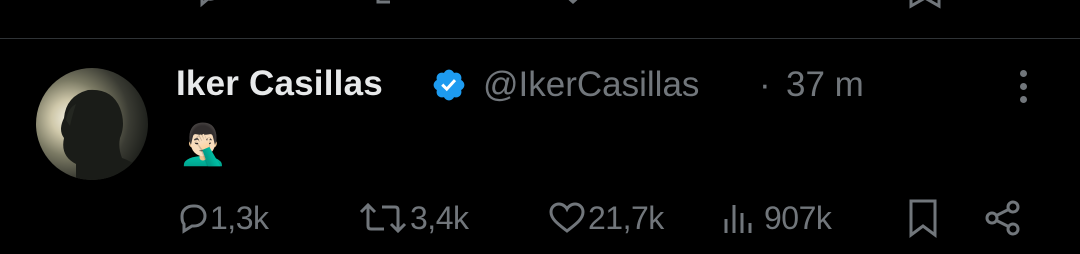  What do you see at coordinates (798, 217) in the screenshot?
I see `views-count: 907k` at bounding box center [798, 217].